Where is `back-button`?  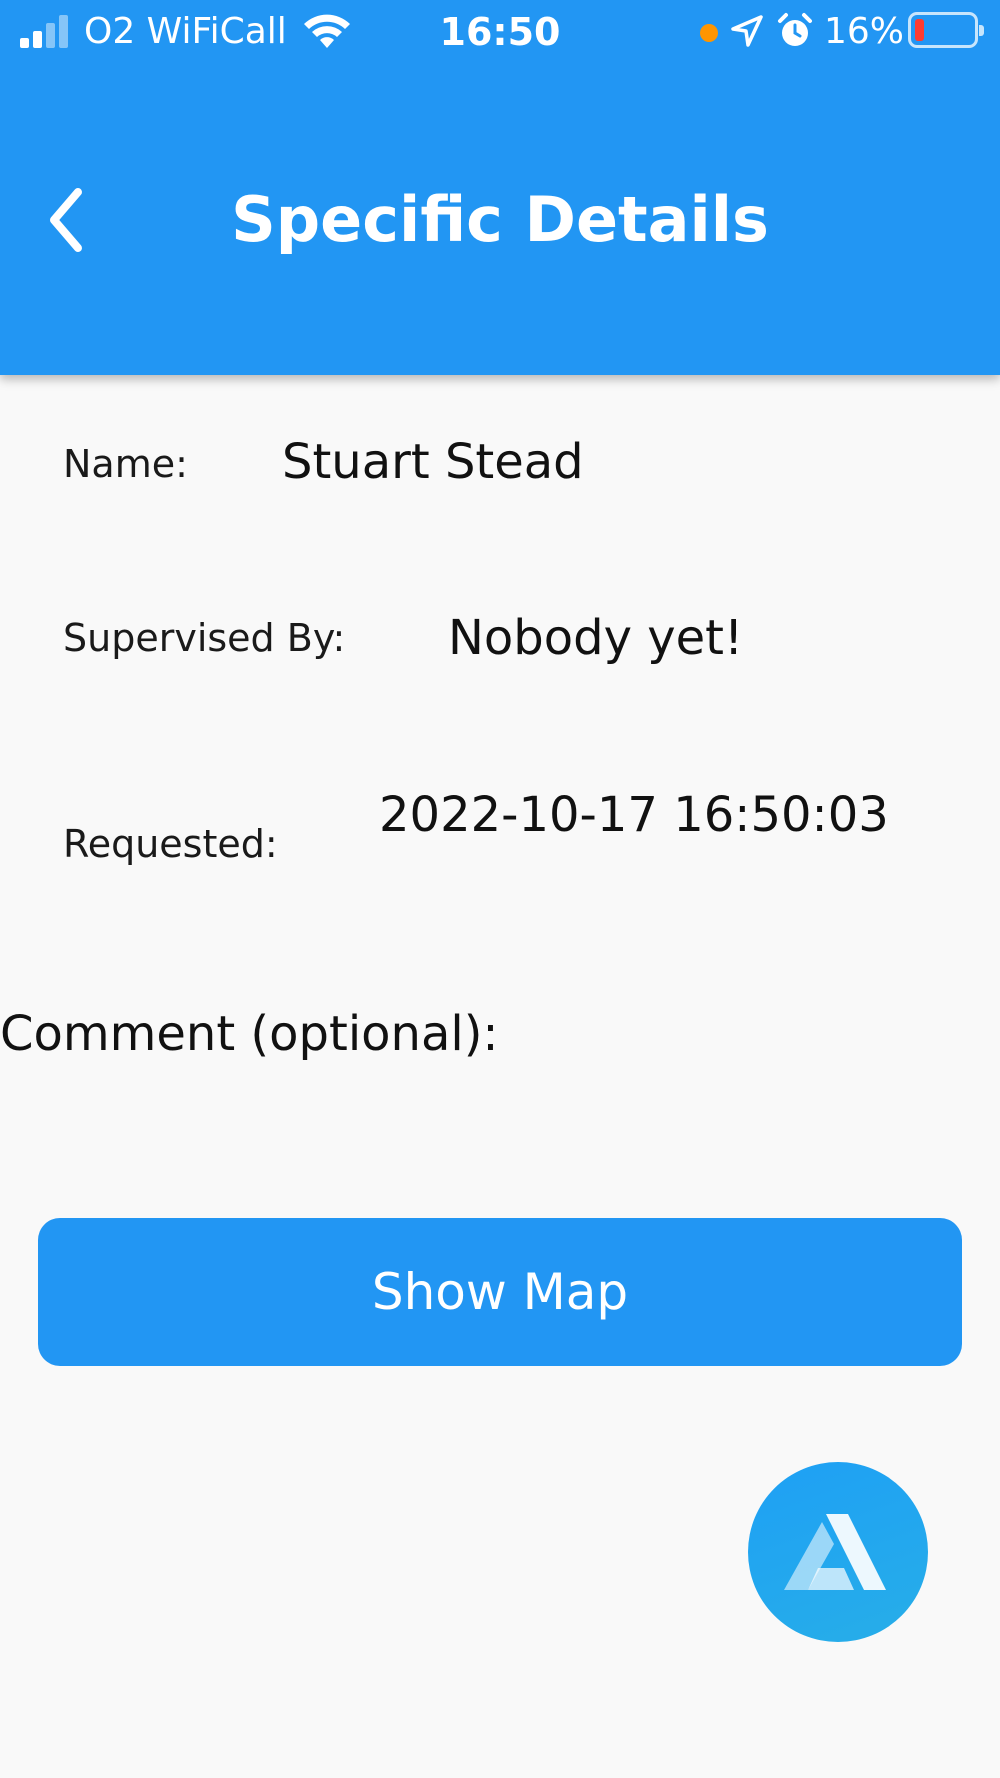
back-button is located at coordinates (70, 220).